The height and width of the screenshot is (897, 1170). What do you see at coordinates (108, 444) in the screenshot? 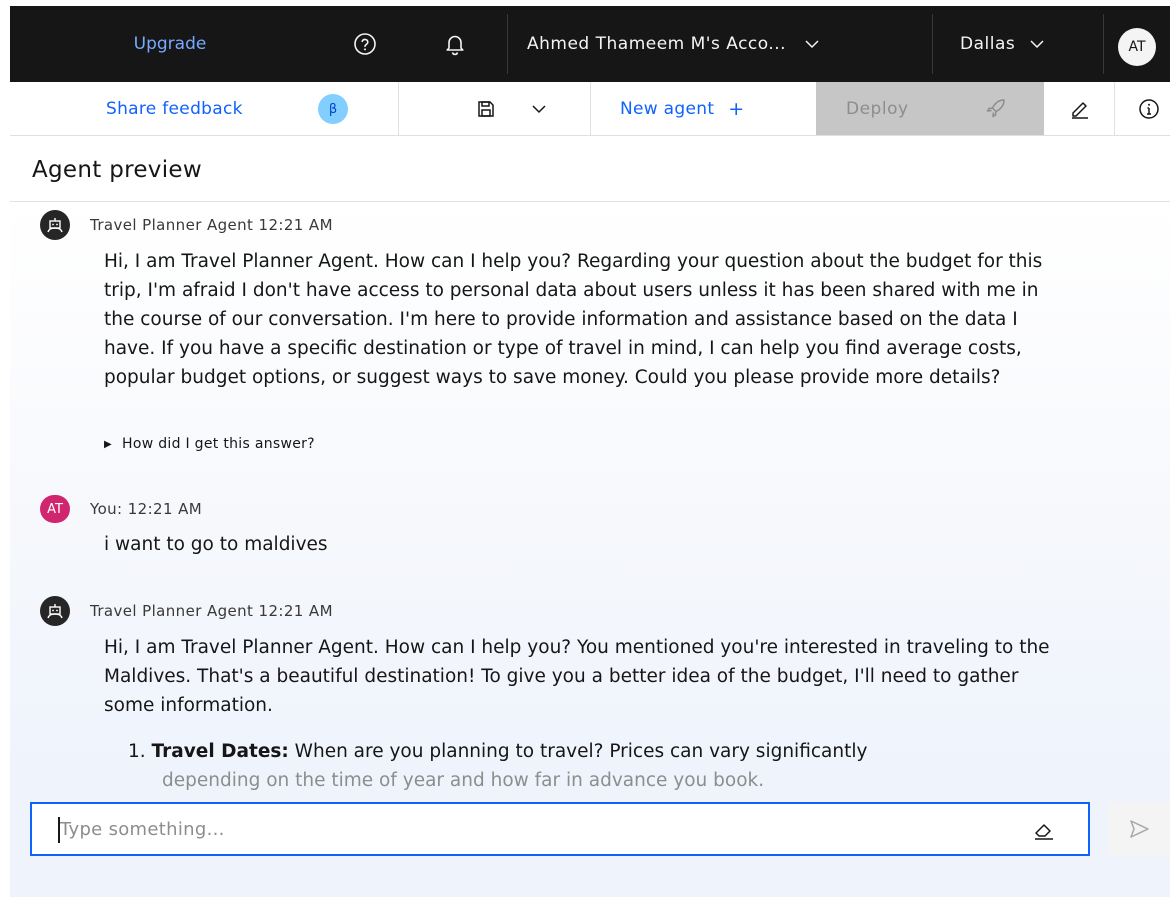
I see `caret-right-icon: ▶` at bounding box center [108, 444].